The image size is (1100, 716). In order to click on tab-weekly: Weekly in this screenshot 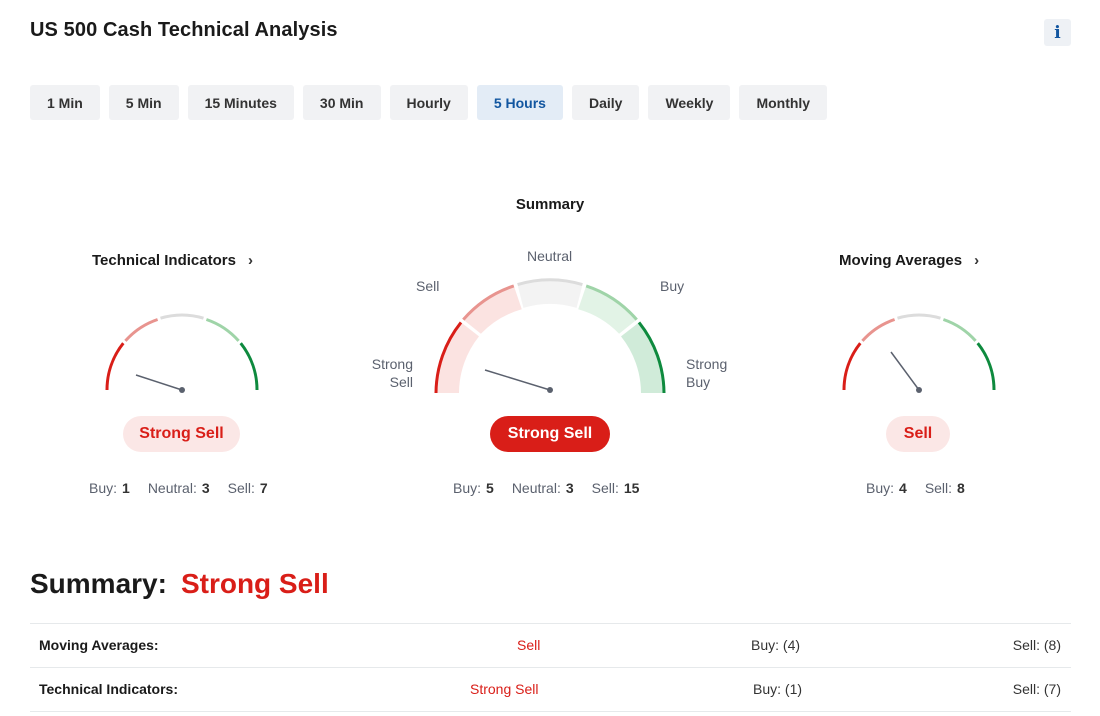, I will do `click(689, 102)`.